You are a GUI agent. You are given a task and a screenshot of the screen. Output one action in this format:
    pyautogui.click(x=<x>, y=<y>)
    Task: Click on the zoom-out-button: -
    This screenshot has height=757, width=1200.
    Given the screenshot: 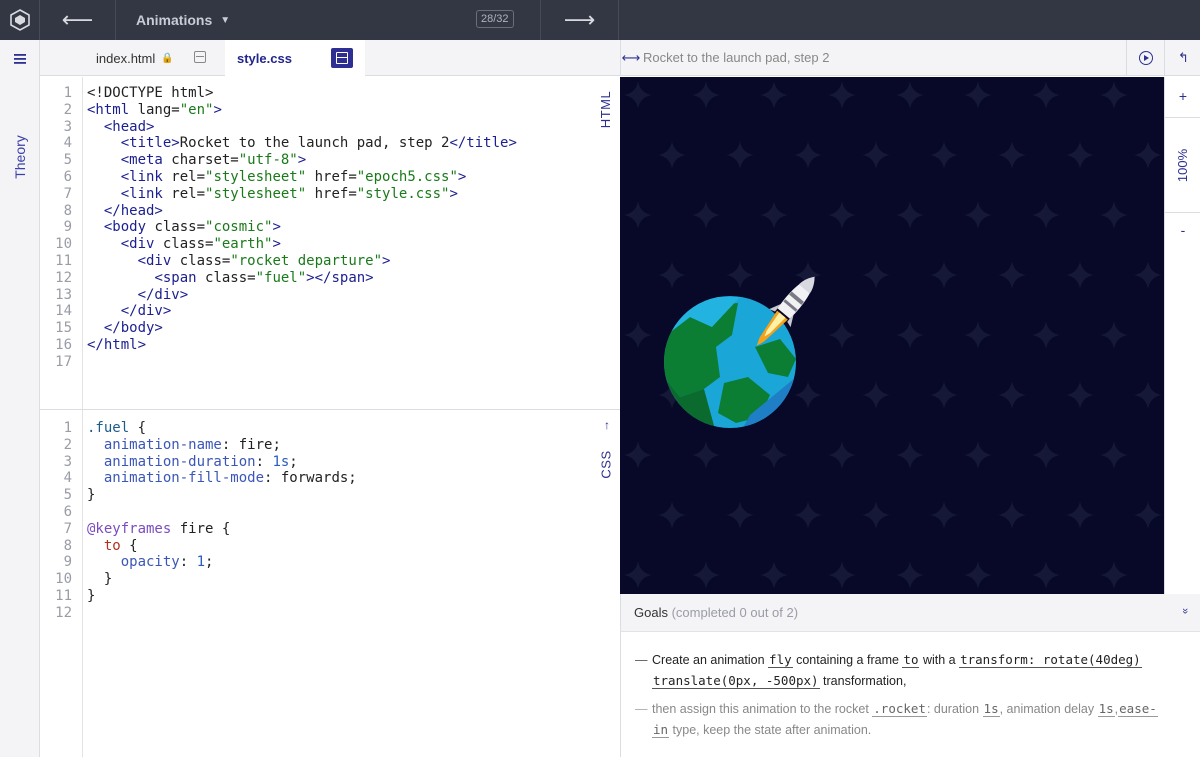 What is the action you would take?
    pyautogui.click(x=1182, y=230)
    